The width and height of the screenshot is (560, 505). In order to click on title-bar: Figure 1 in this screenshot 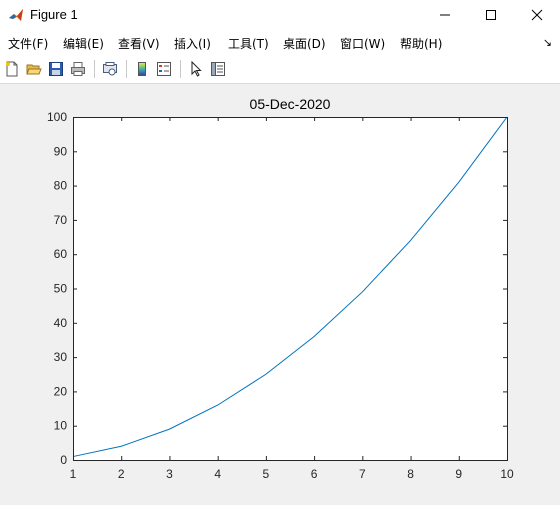, I will do `click(280, 15)`.